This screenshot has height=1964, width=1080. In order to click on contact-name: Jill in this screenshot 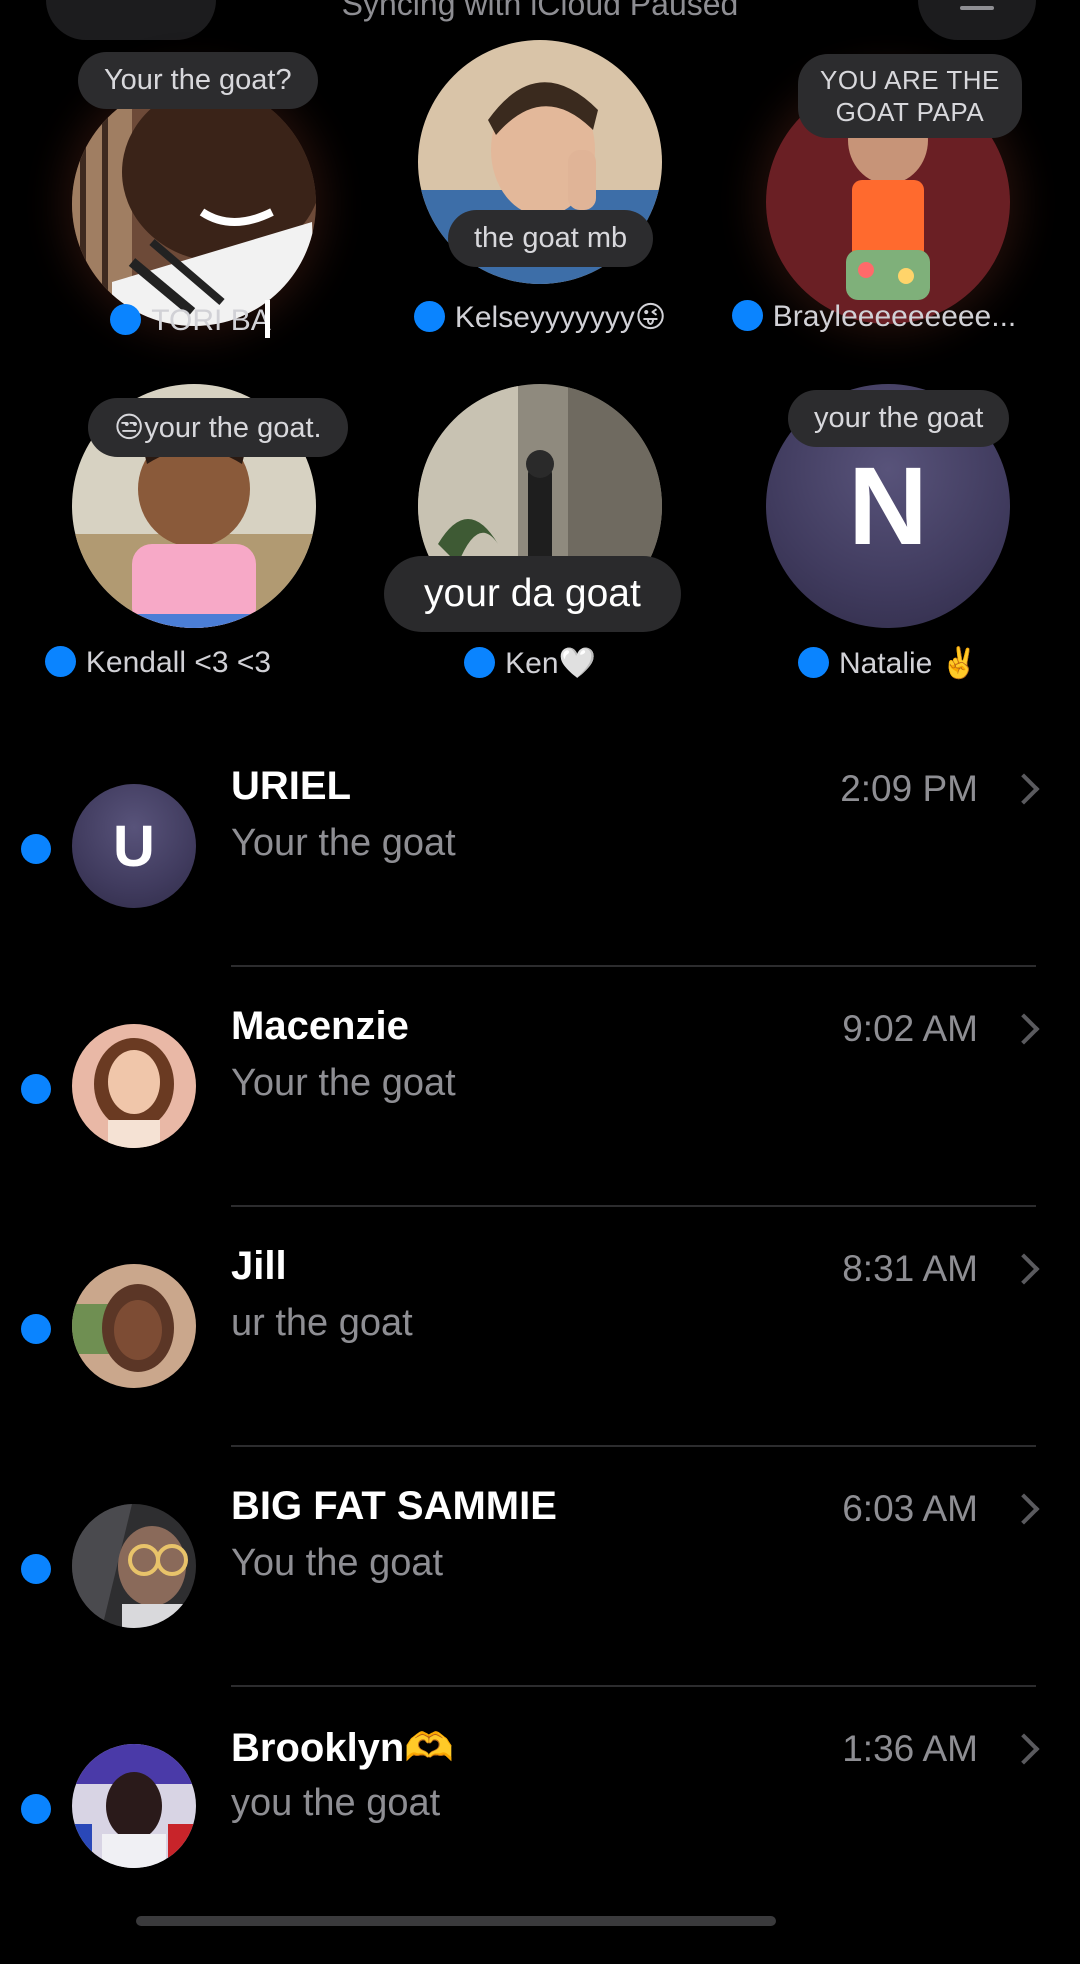, I will do `click(259, 1266)`.